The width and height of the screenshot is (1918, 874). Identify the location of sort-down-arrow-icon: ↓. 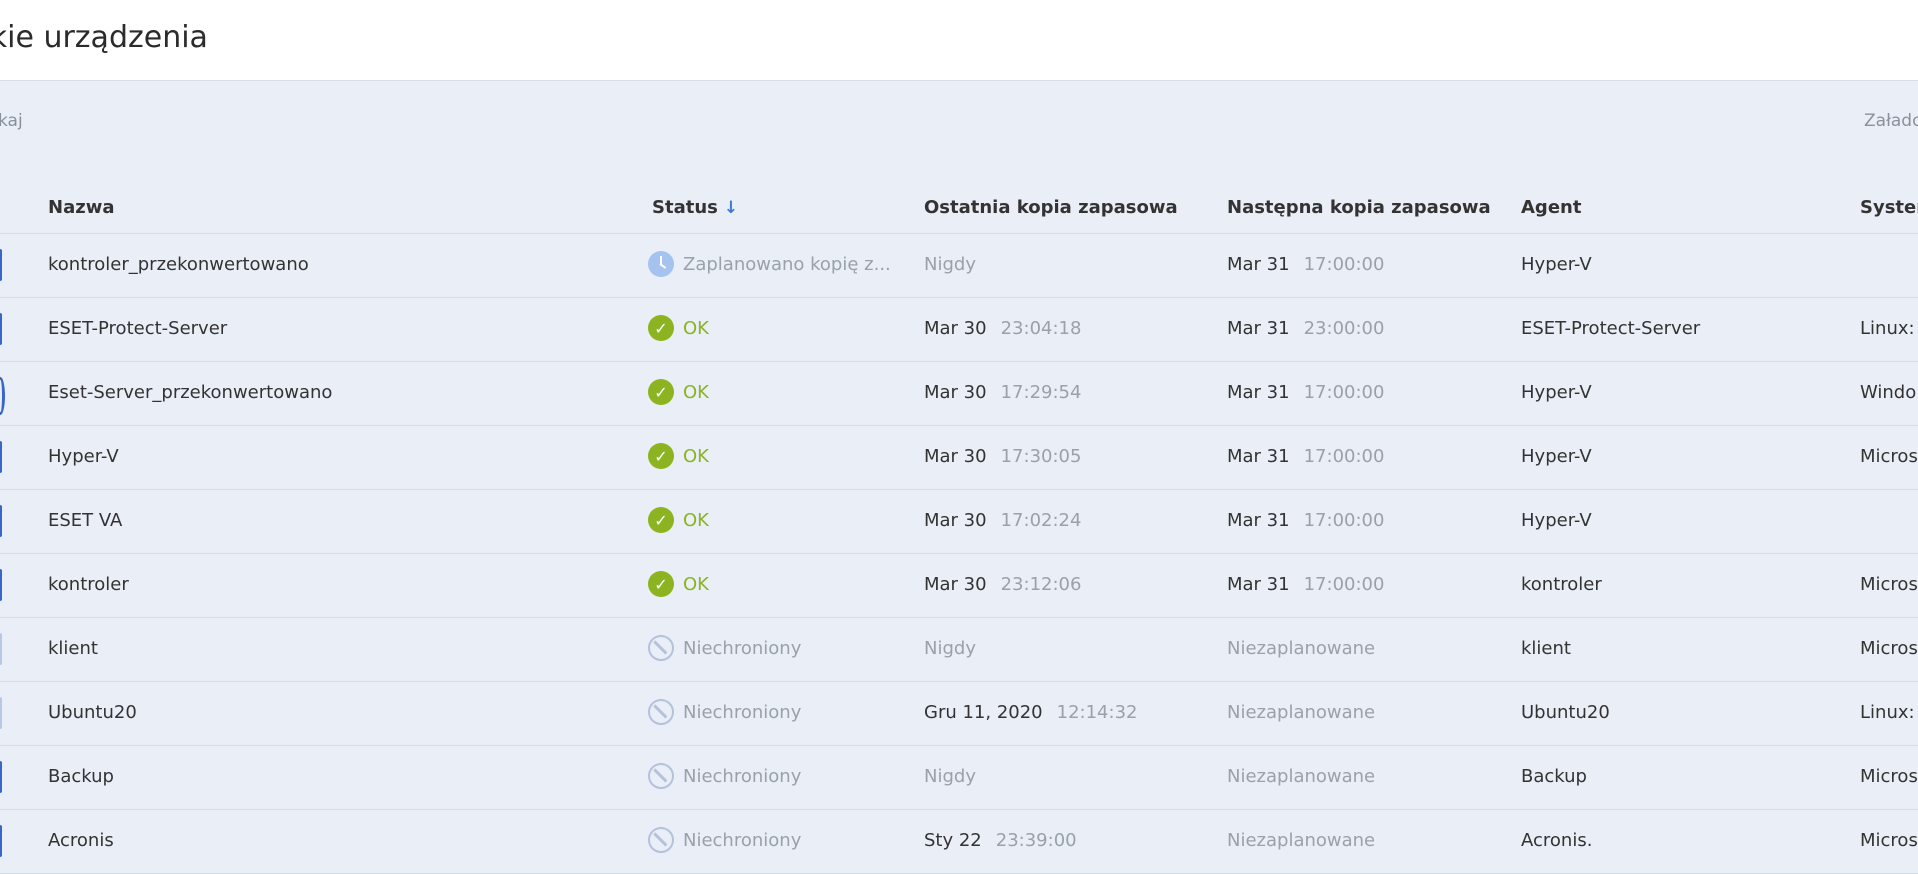
(731, 208).